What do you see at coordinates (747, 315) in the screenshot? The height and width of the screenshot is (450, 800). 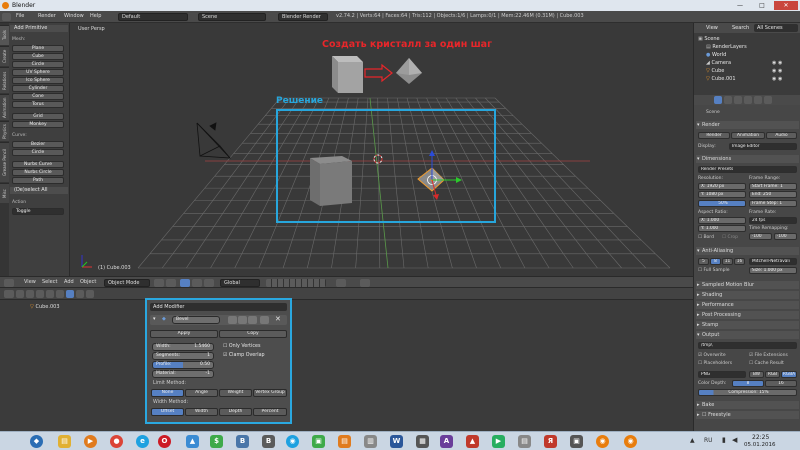 I see `post-processing-panel-header: Post Processing` at bounding box center [747, 315].